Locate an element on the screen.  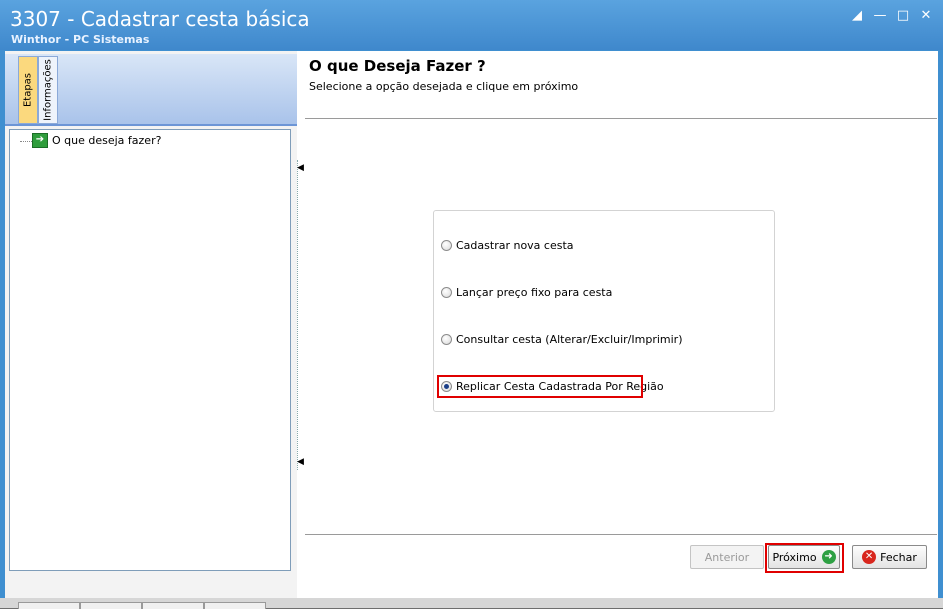
restore-edit-icon: ◢ is located at coordinates (857, 15).